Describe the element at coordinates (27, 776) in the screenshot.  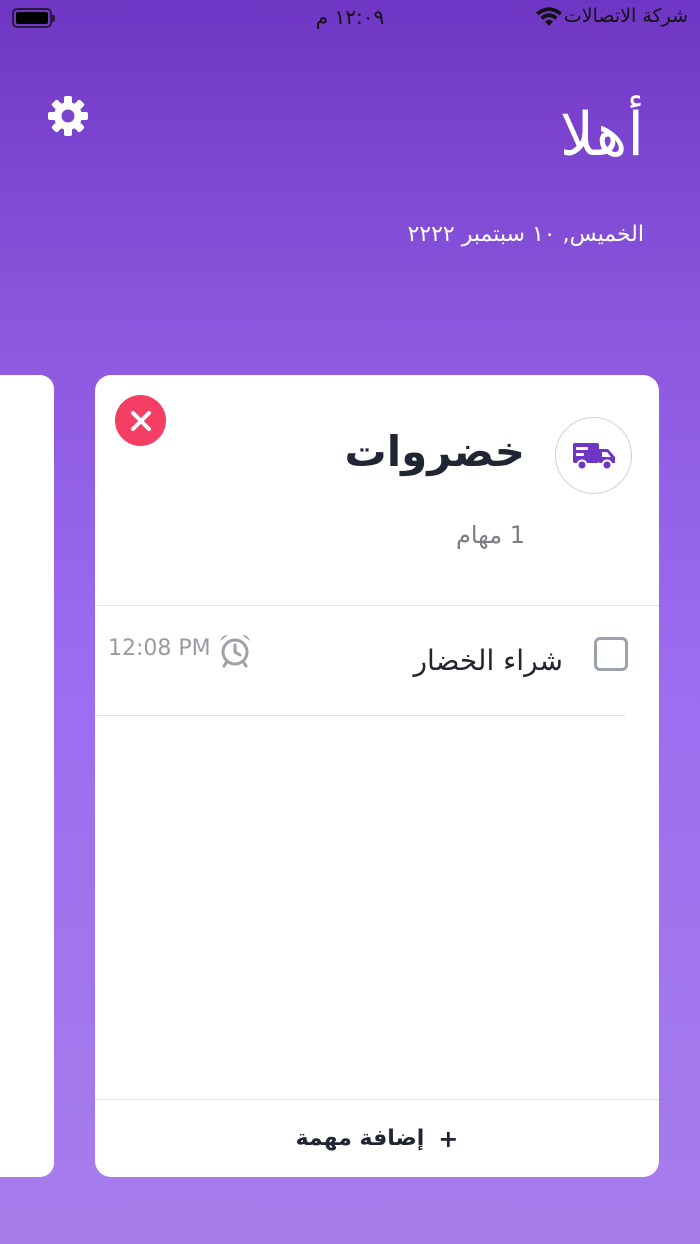
I see `adjacent-card` at that location.